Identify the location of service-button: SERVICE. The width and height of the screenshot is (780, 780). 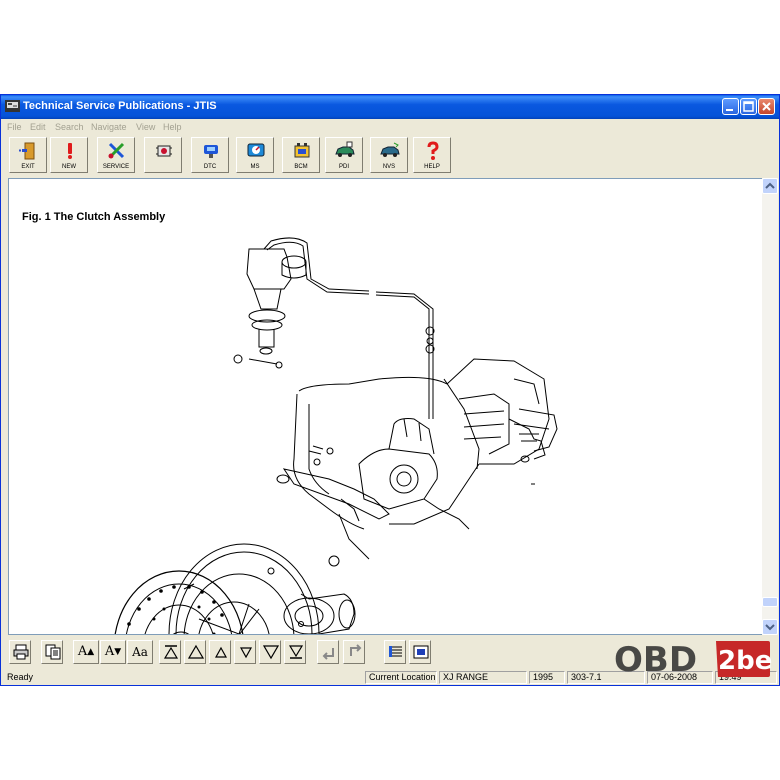
(116, 155).